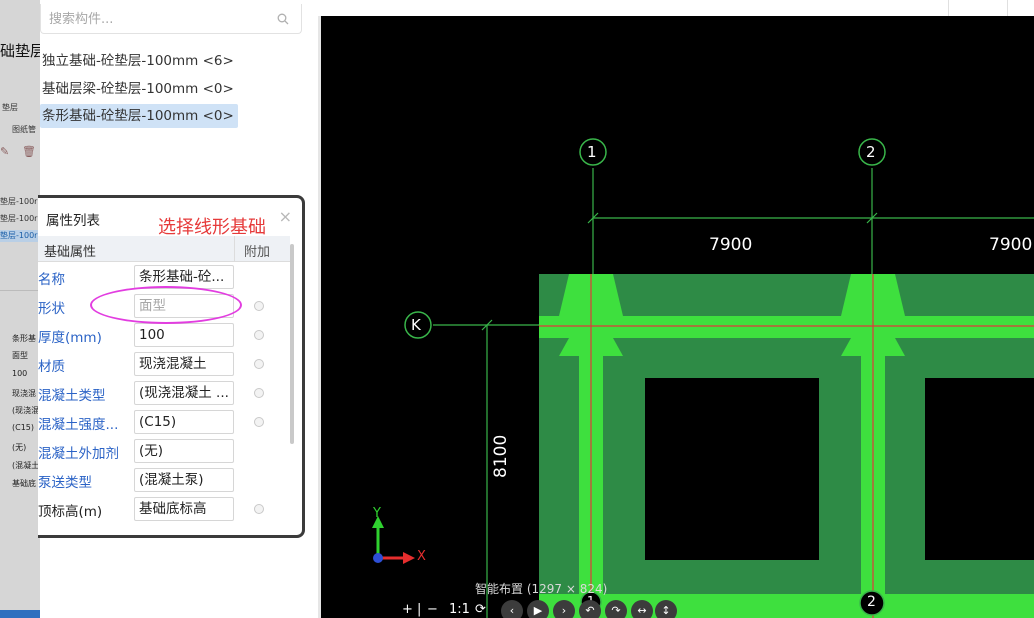 Image resolution: width=1034 pixels, height=618 pixels. Describe the element at coordinates (51, 367) in the screenshot. I see `property-name: 材质` at that location.